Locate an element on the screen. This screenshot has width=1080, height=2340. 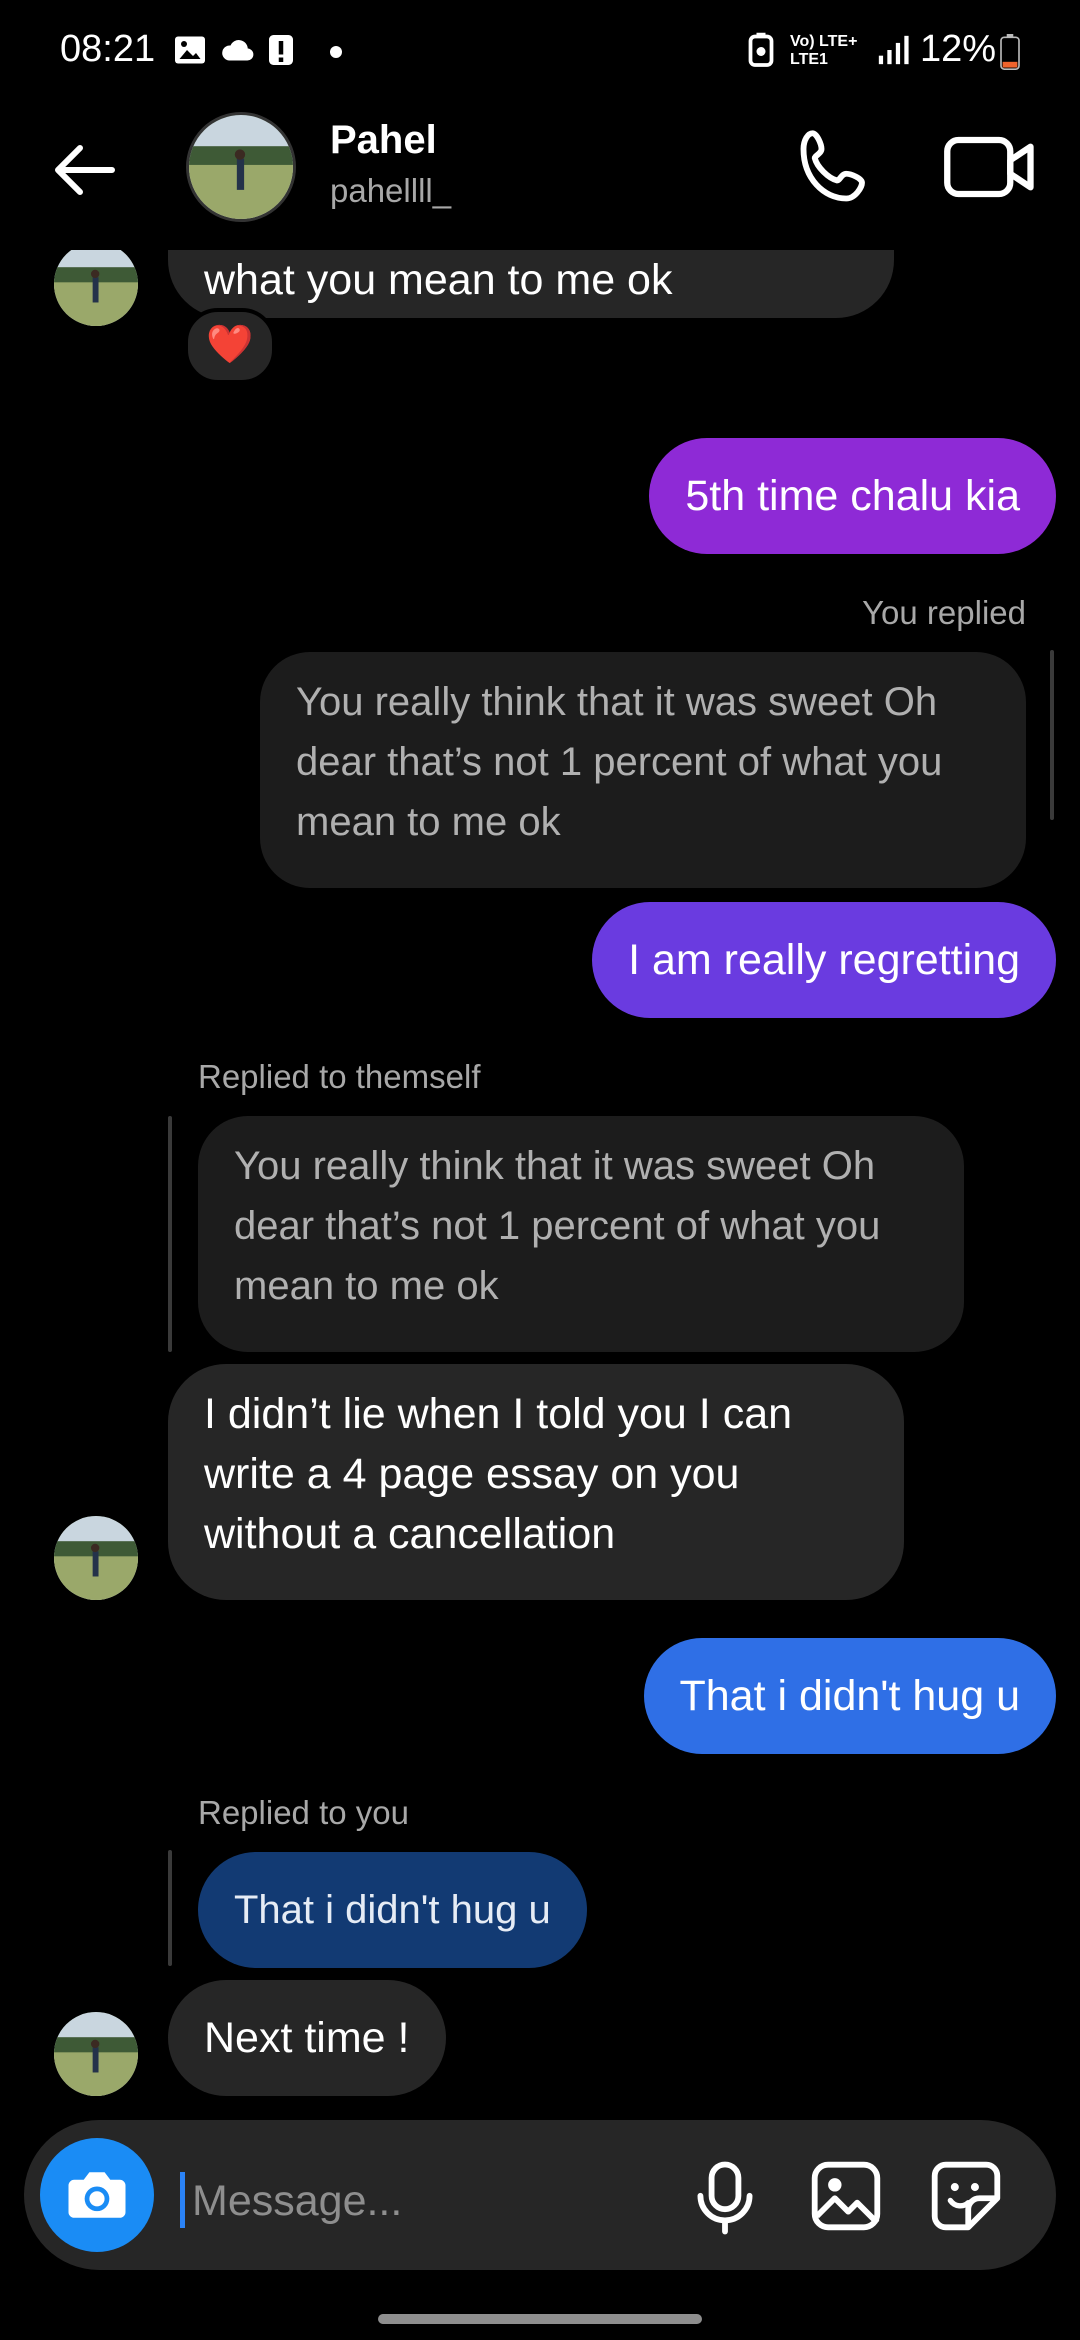
status-bar: 08:21 Vo) LTE+ LTE1 12% is located at coordinates (540, 50).